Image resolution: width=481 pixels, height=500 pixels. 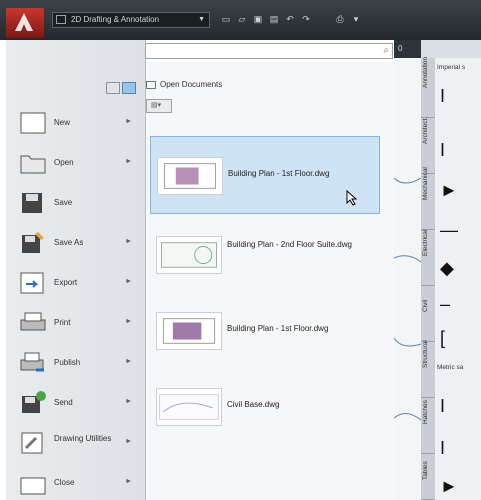 I want to click on open-documents-header: Open Documents, so click(x=184, y=84).